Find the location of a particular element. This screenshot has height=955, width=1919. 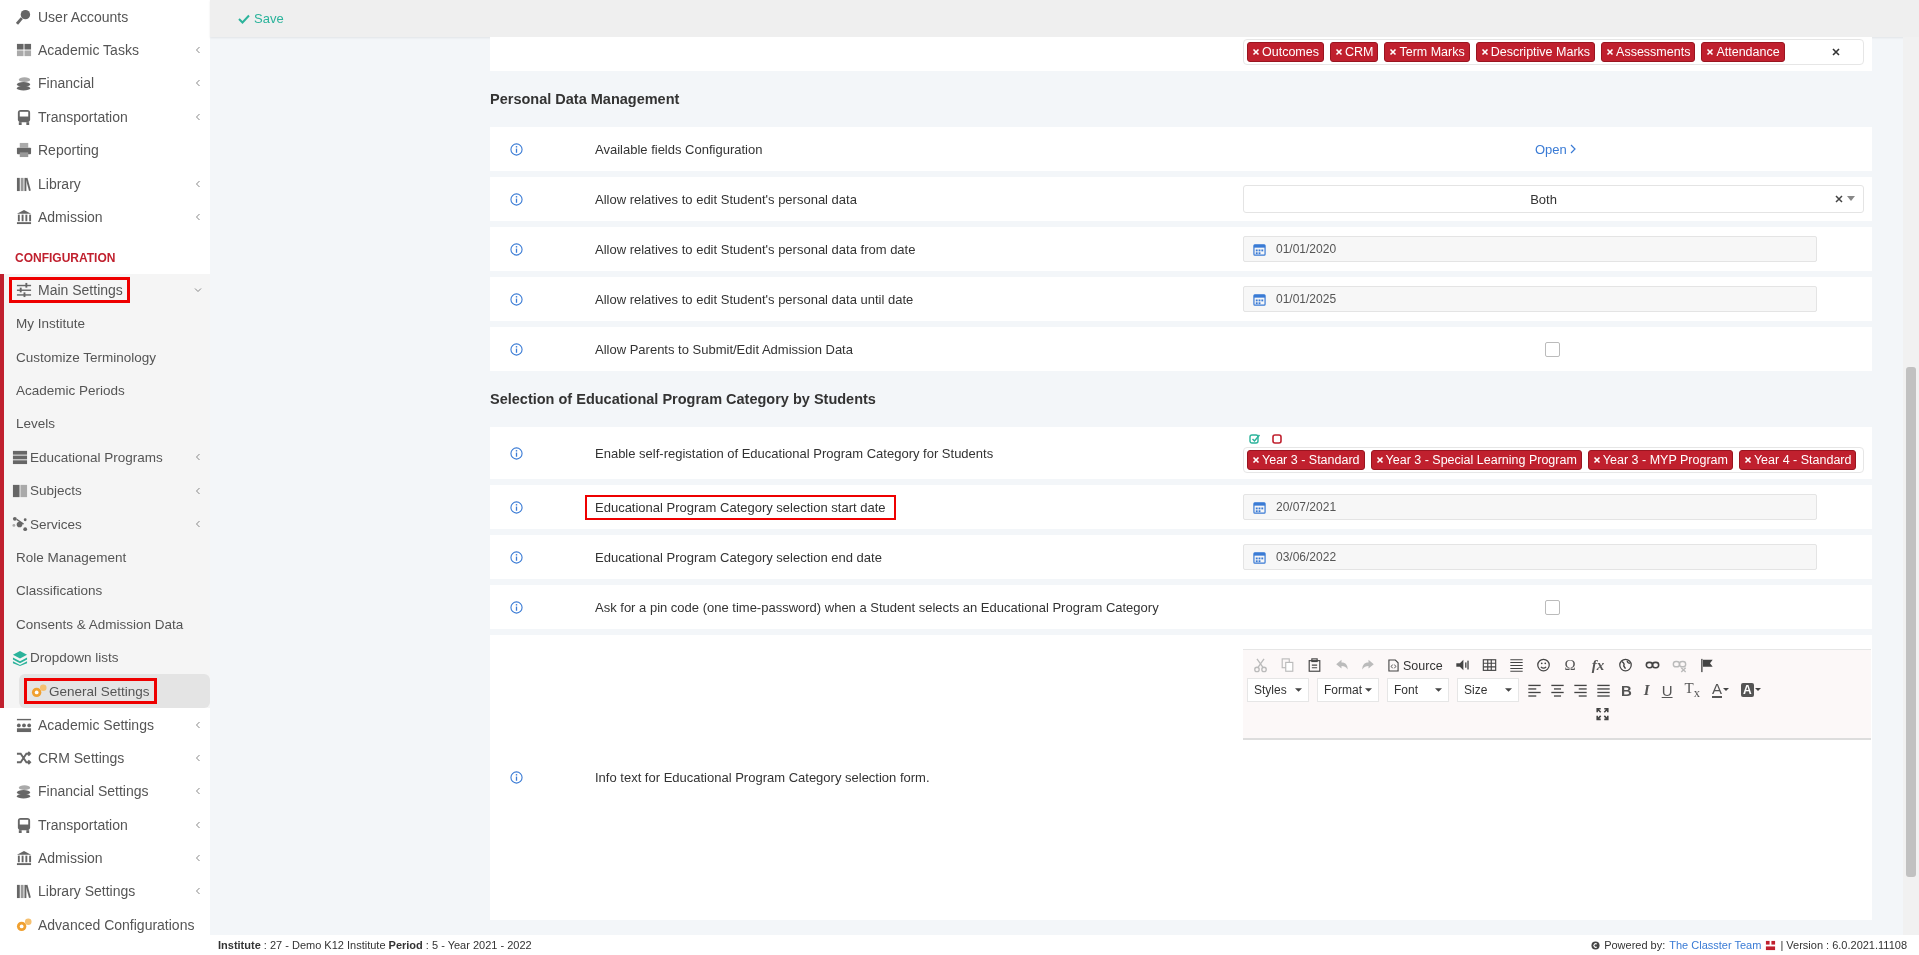

toolbar-dropdown: Format is located at coordinates (1348, 690).